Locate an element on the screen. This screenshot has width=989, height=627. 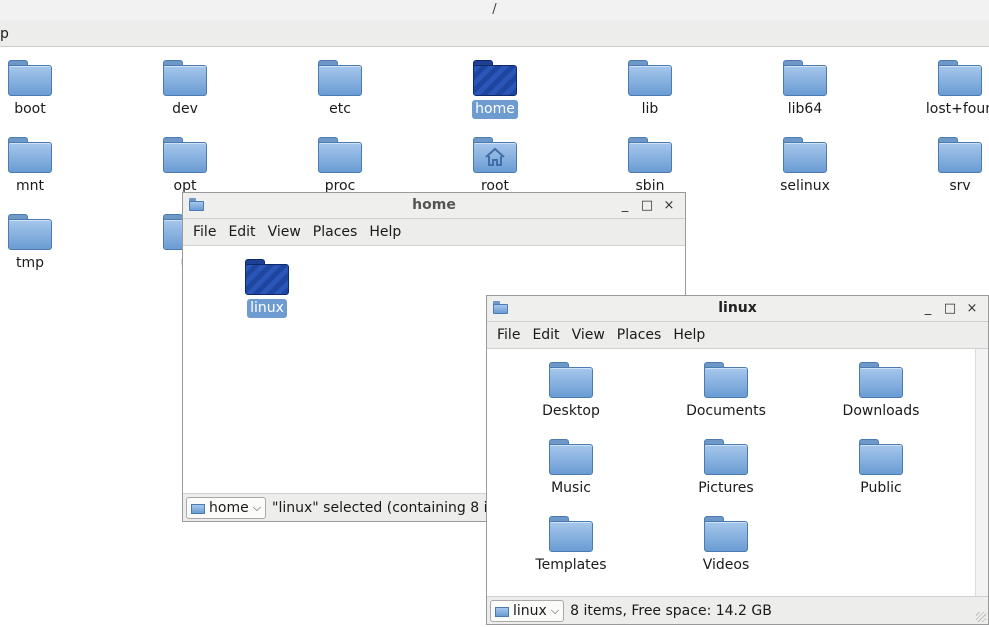
folder-label: Templates is located at coordinates (571, 565).